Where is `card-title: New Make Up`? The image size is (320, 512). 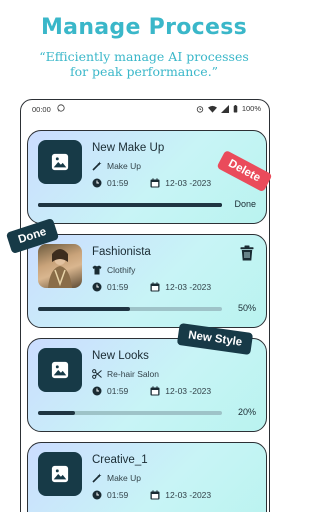 card-title: New Make Up is located at coordinates (128, 148).